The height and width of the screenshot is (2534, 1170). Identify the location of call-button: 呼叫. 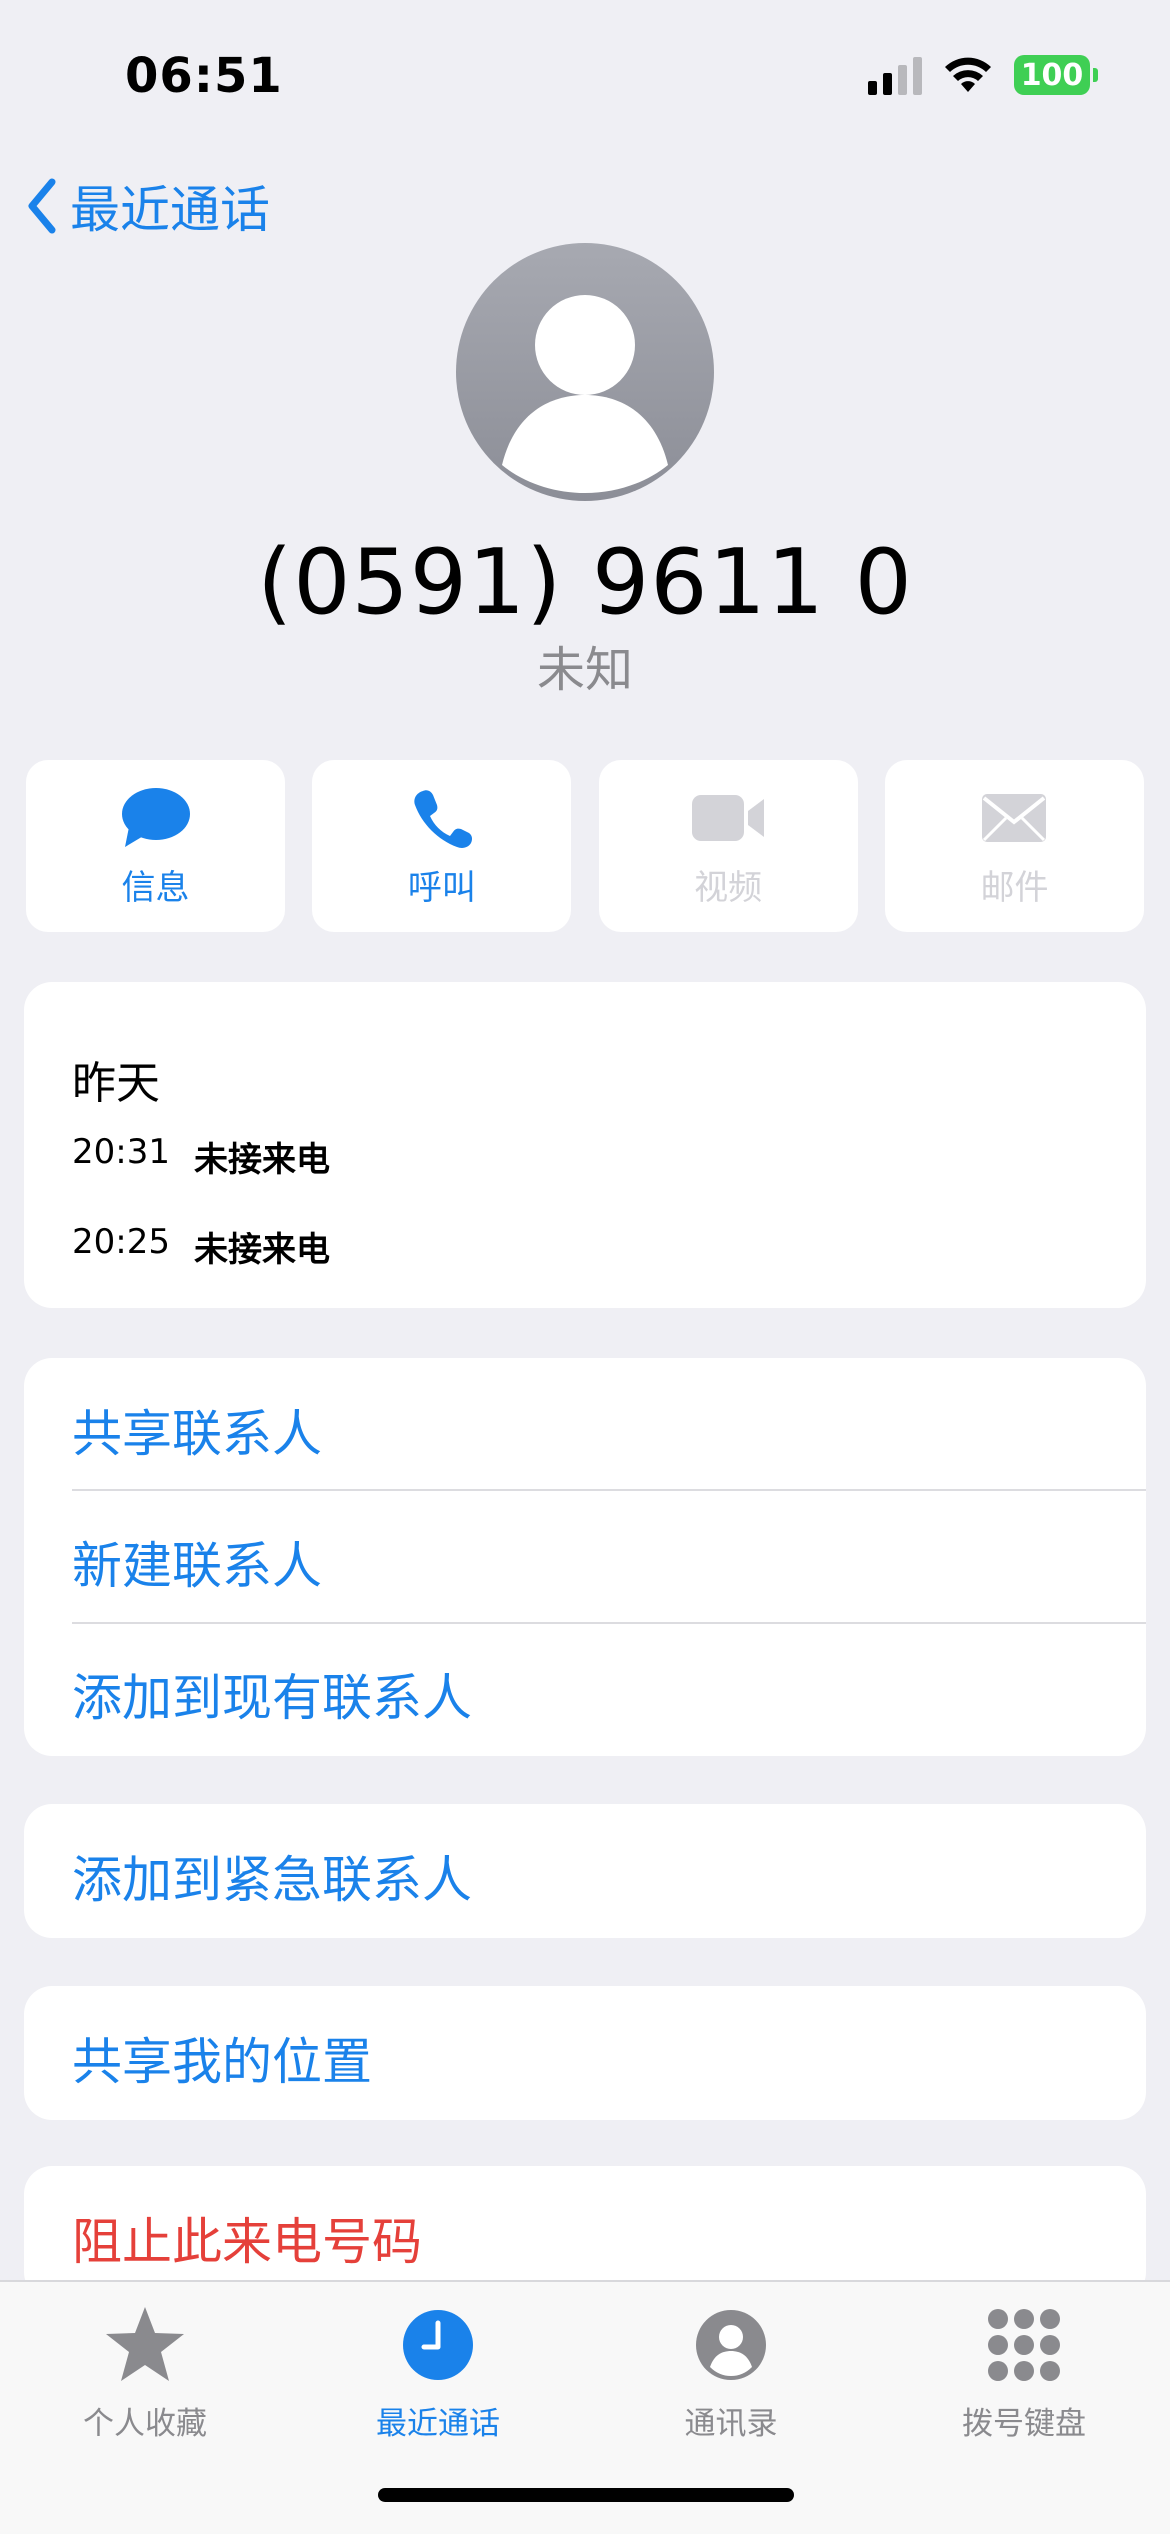
(442, 846).